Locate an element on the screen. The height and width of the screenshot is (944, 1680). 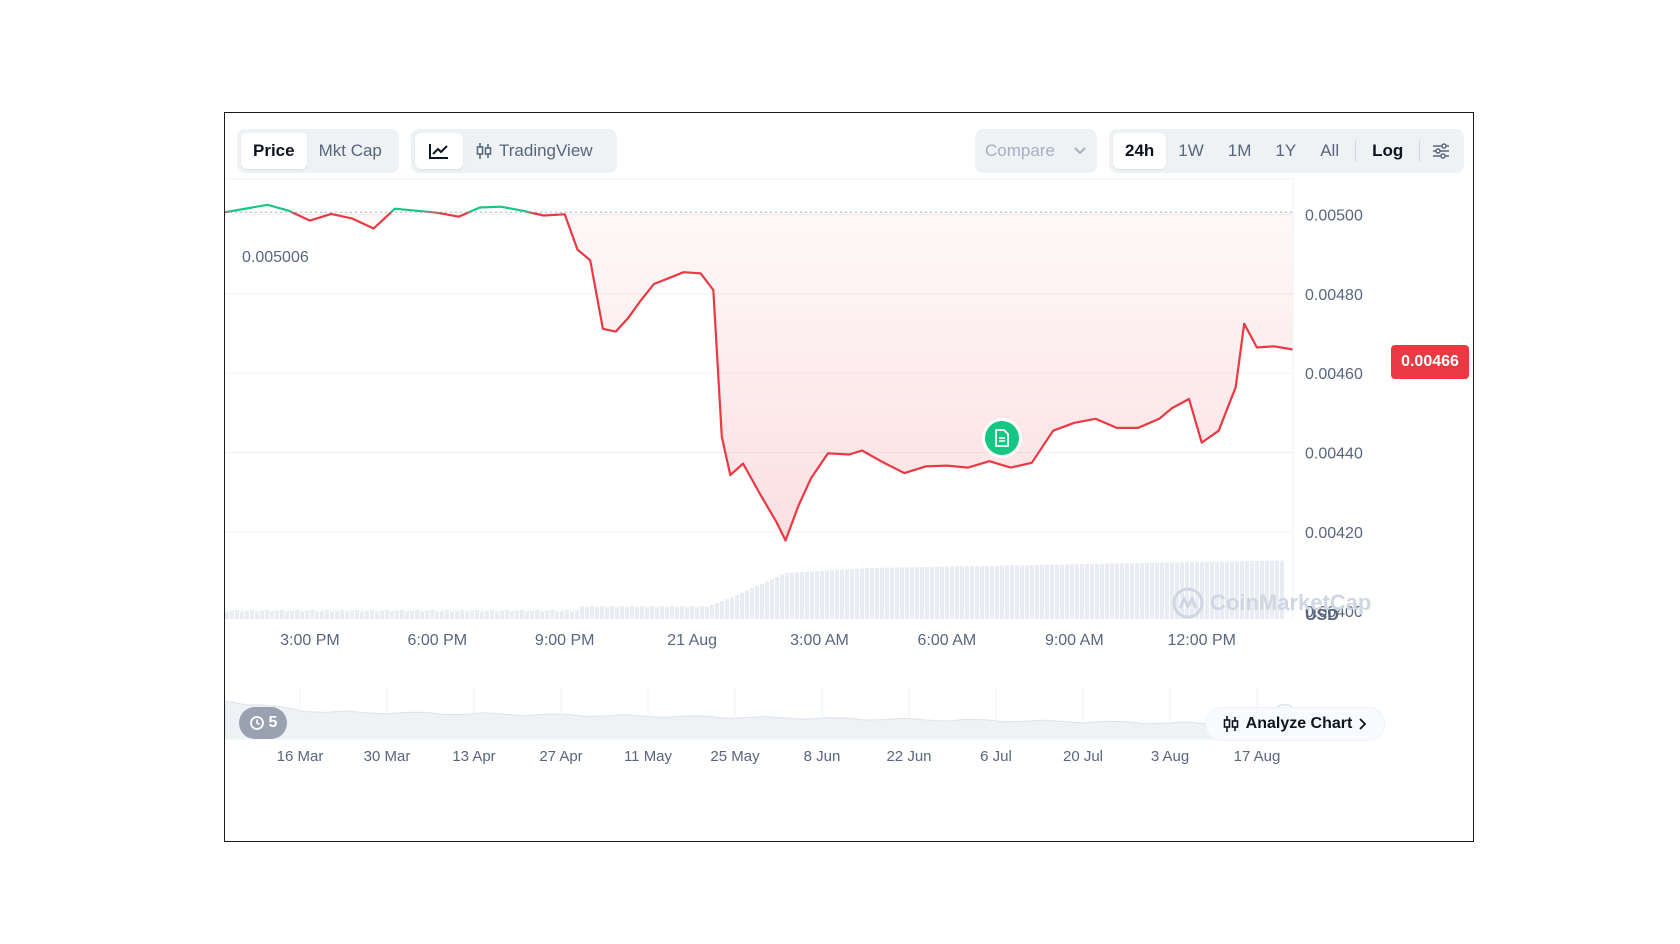
history-icon is located at coordinates (256, 723).